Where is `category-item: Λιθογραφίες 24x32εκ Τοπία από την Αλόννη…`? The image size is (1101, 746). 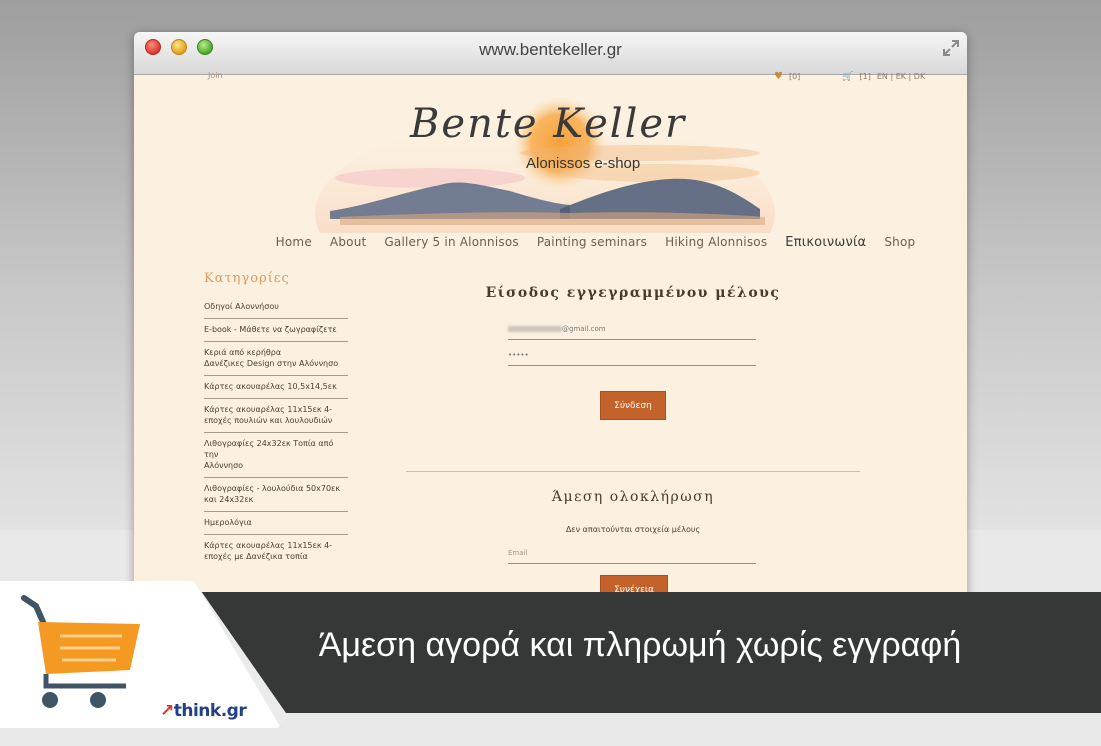
category-item: Λιθογραφίες 24x32εκ Τοπία από την Αλόννη… is located at coordinates (276, 455).